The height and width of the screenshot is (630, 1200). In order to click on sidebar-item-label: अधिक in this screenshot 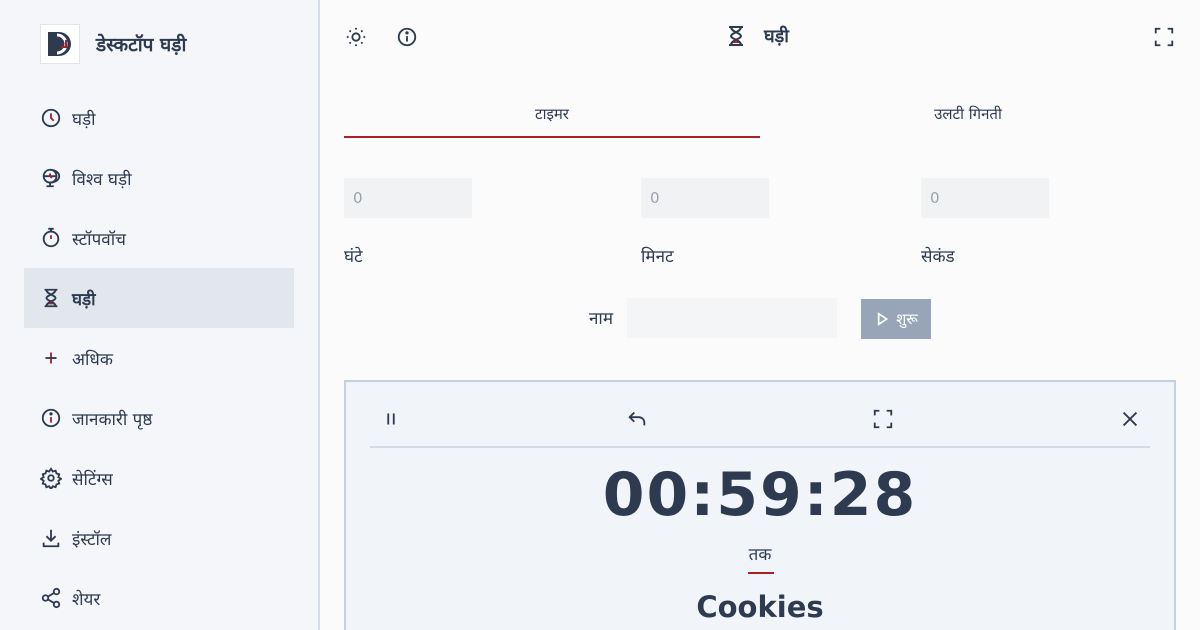, I will do `click(92, 359)`.